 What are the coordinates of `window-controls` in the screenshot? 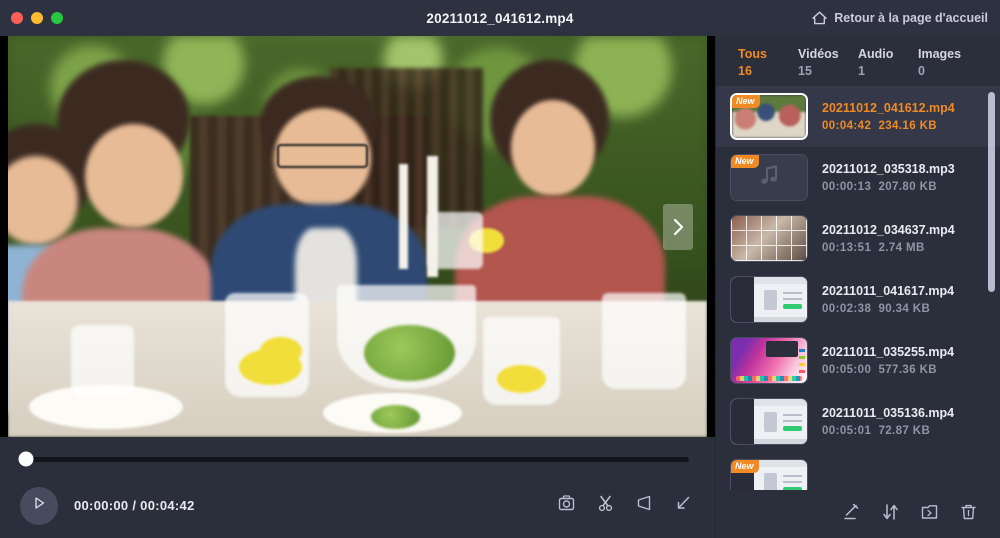 It's located at (31, 18).